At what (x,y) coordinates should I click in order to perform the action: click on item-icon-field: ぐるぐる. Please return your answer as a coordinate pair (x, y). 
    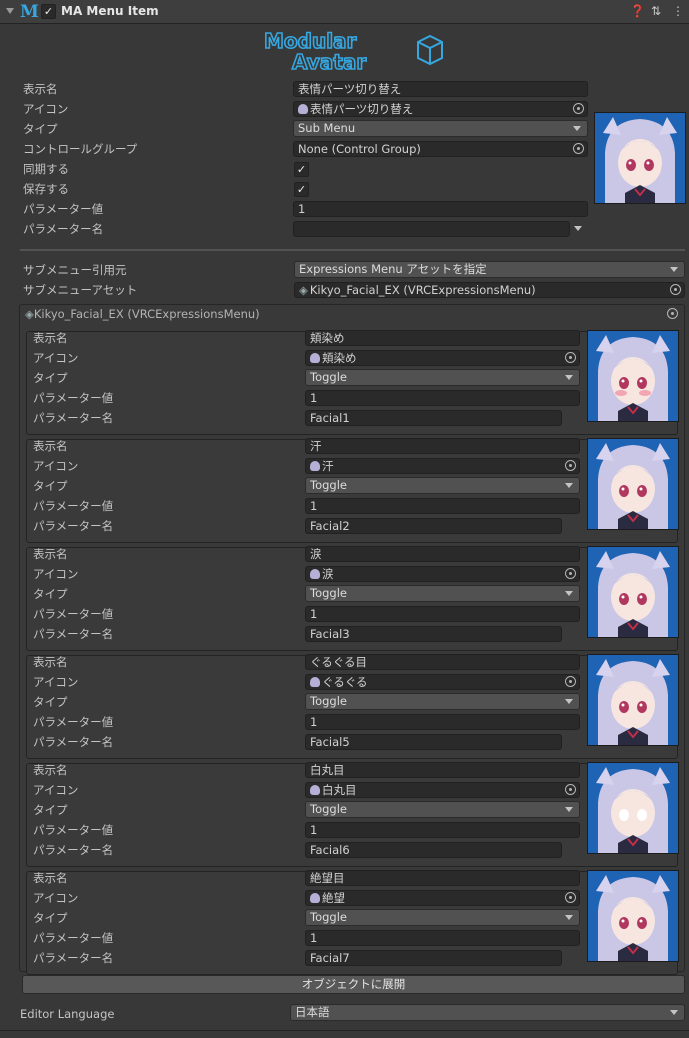
    Looking at the image, I should click on (442, 682).